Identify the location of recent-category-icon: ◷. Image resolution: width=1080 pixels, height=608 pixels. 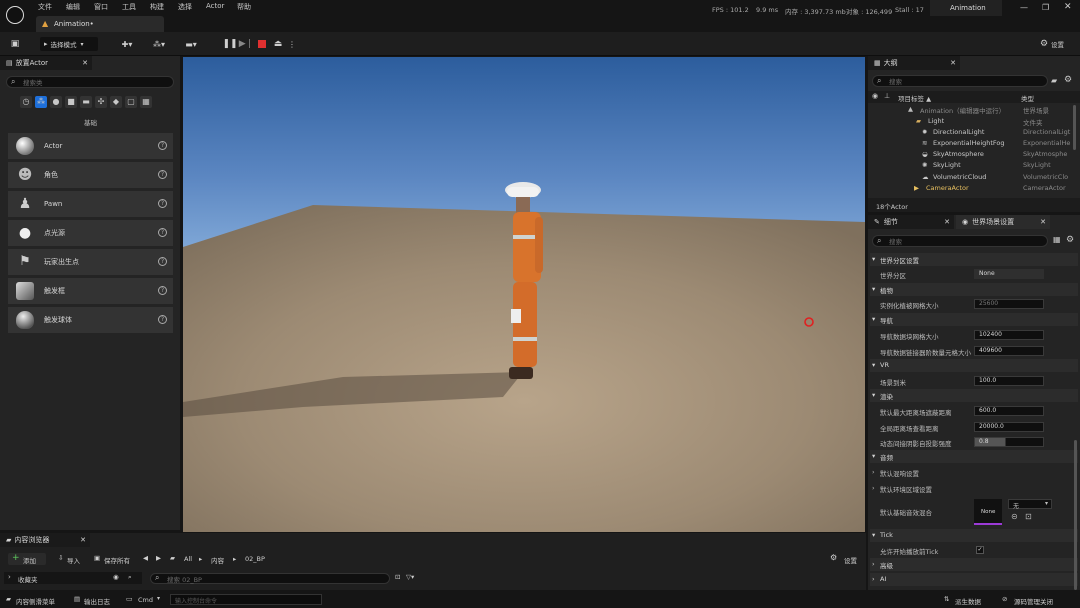
(26, 102).